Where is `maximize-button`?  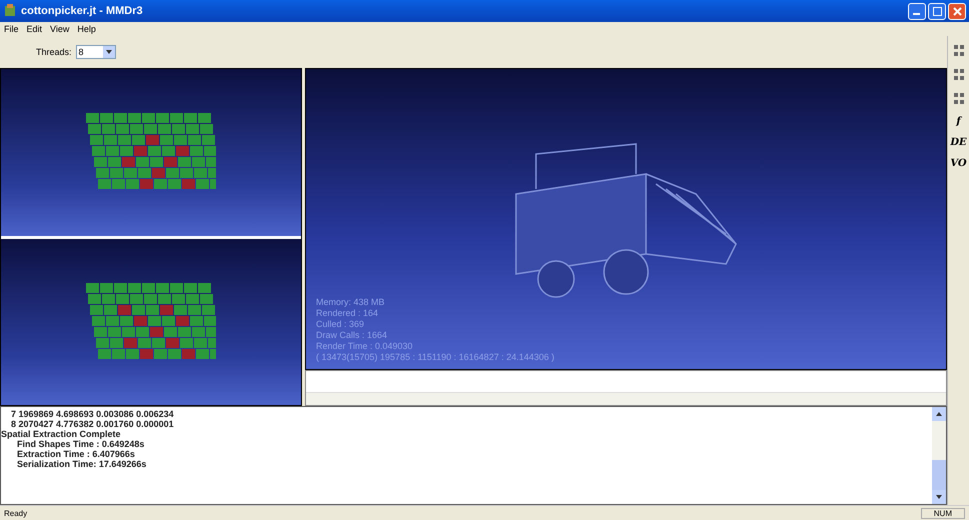
maximize-button is located at coordinates (937, 11).